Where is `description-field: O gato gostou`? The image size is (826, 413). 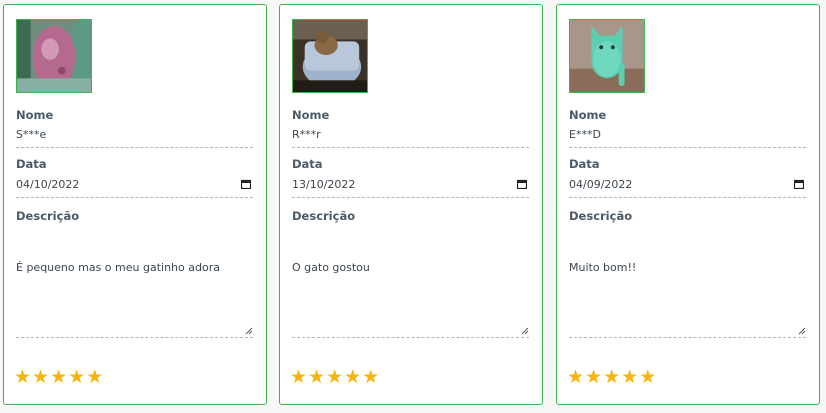
description-field: O gato gostou is located at coordinates (410, 284).